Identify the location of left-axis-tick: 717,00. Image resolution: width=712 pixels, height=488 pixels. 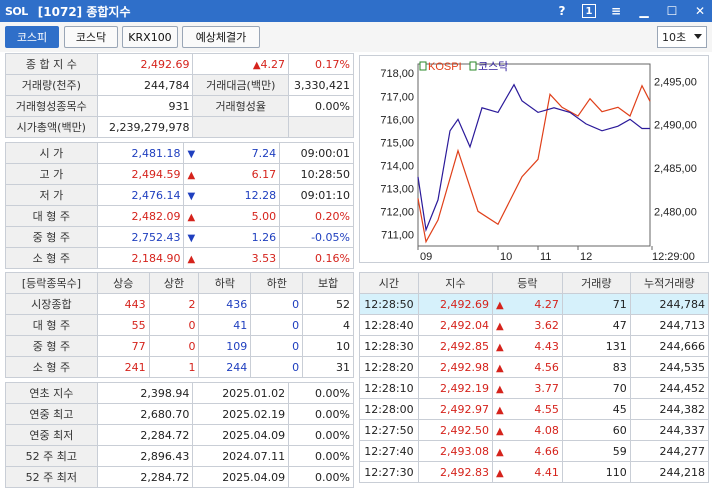
(397, 97).